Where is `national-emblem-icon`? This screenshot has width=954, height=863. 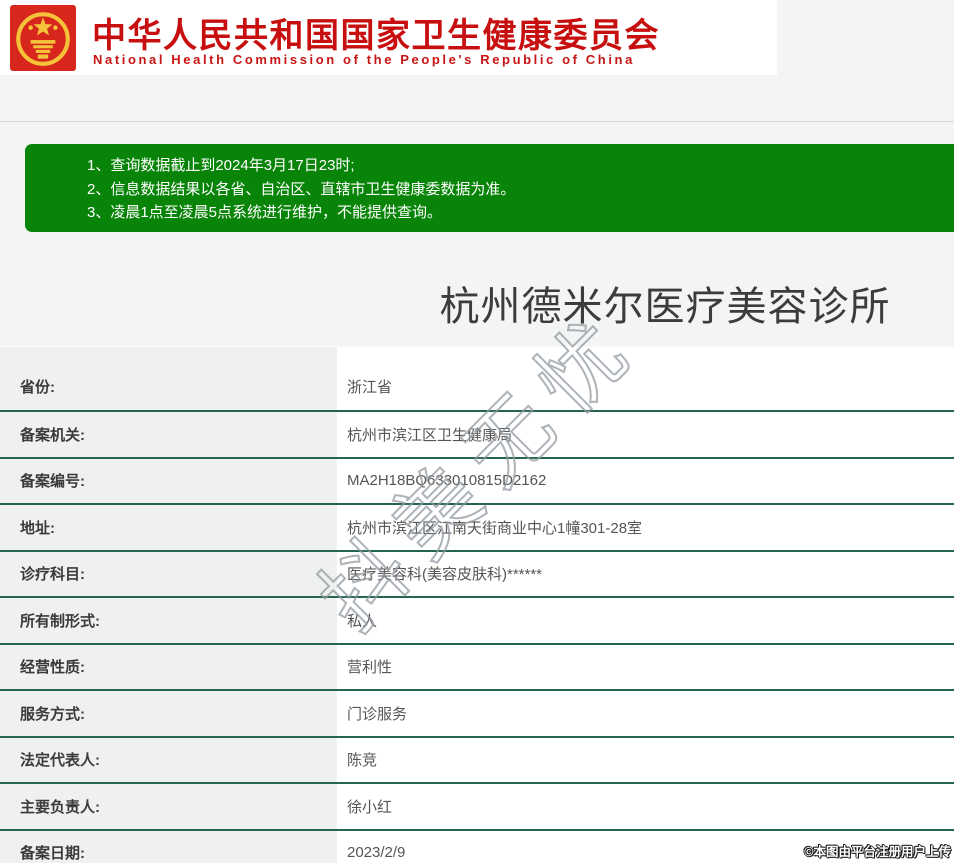
national-emblem-icon is located at coordinates (43, 38).